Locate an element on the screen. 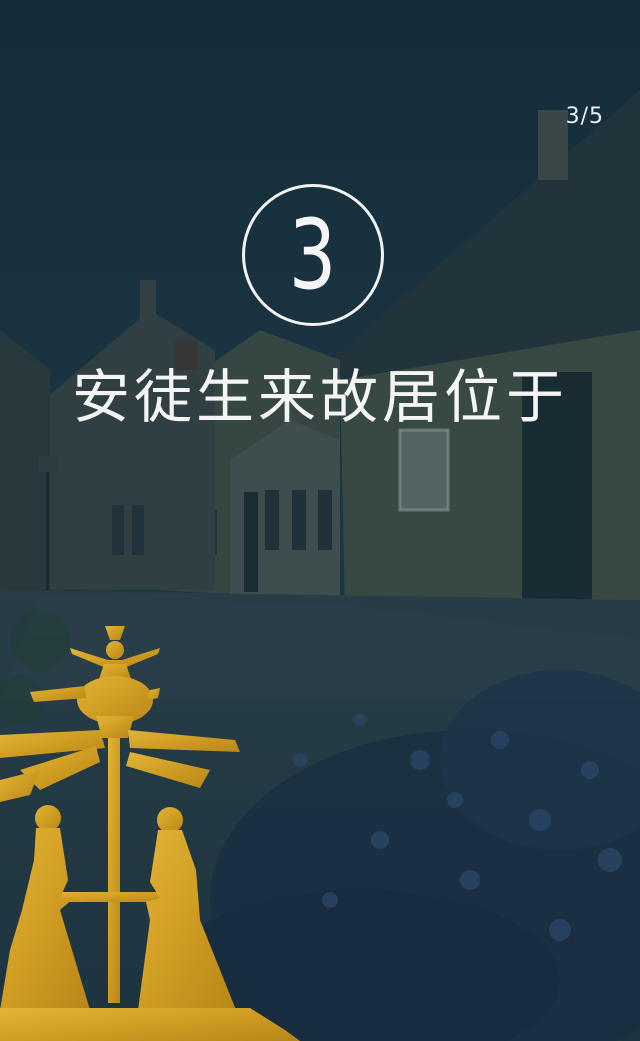 The width and height of the screenshot is (640, 1041). step-number-badge: 3 is located at coordinates (313, 255).